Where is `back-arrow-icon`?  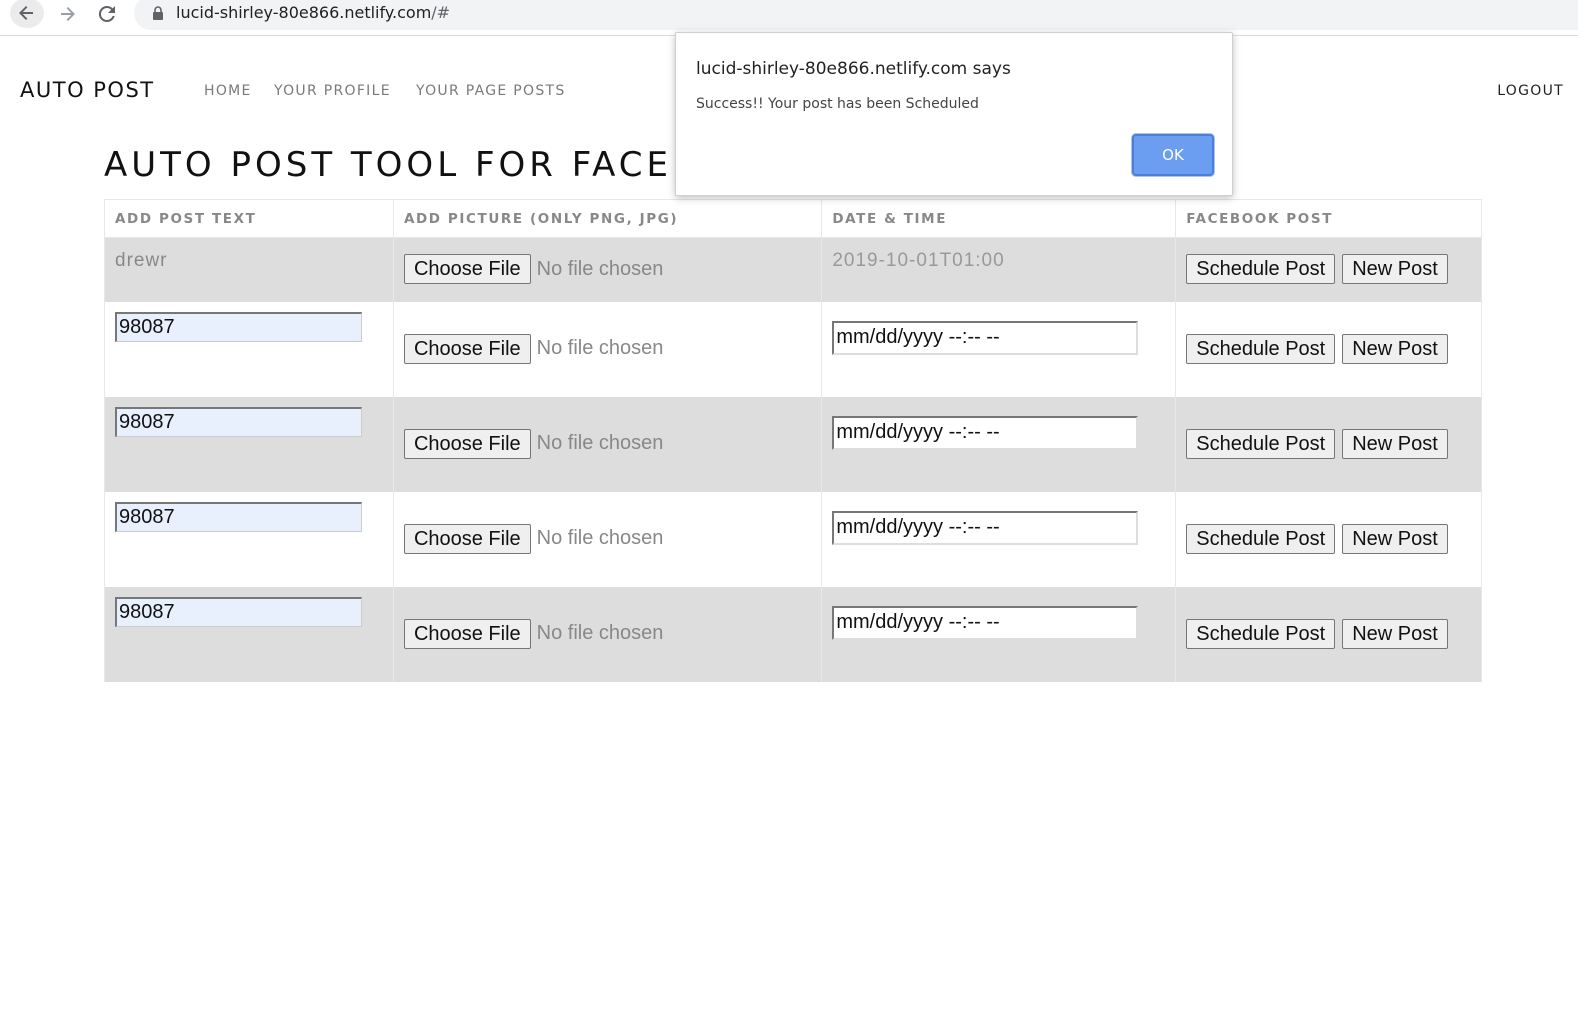
back-arrow-icon is located at coordinates (27, 14).